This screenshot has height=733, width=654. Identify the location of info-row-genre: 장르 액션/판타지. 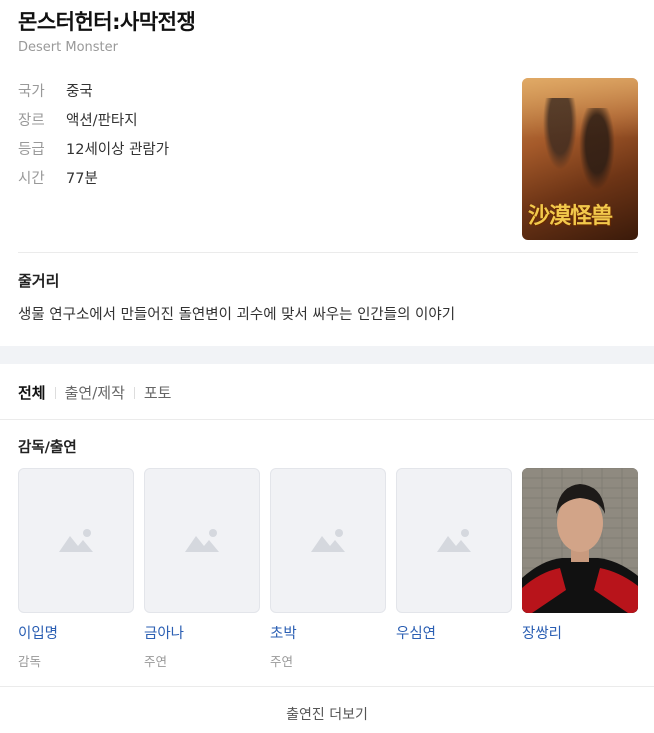
(78, 119).